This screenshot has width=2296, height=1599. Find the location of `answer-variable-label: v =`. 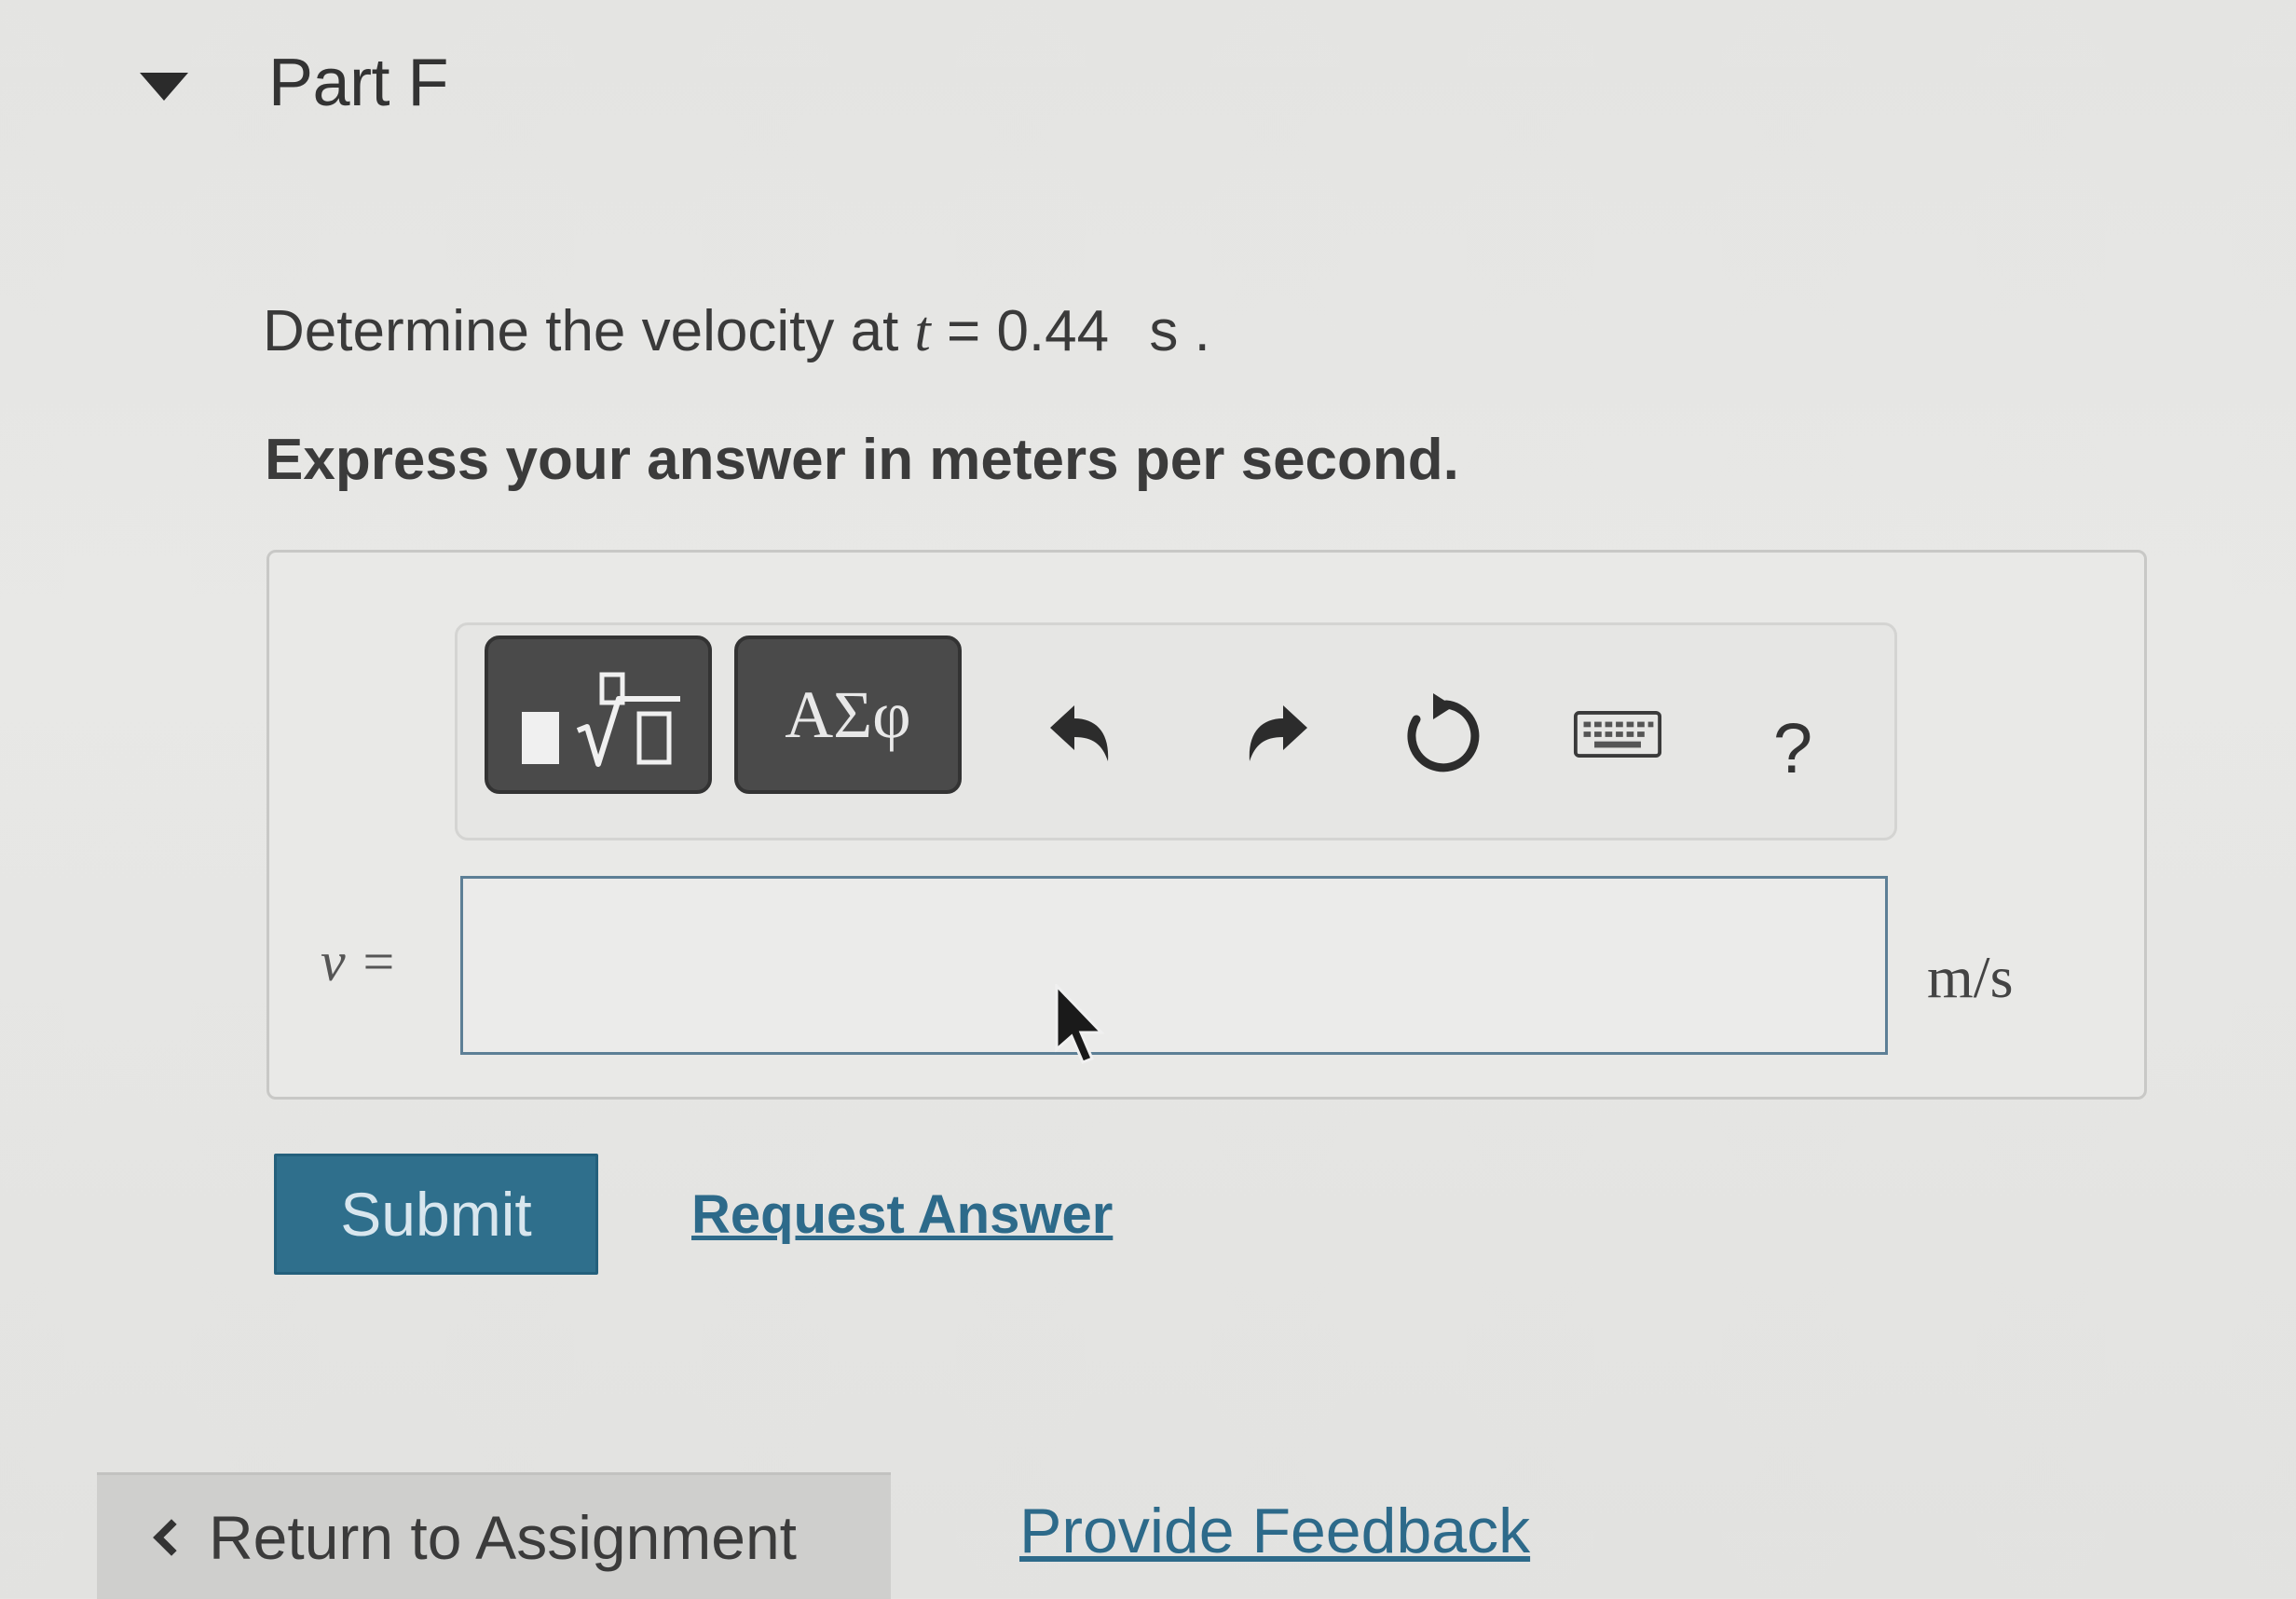

answer-variable-label: v = is located at coordinates (359, 962).